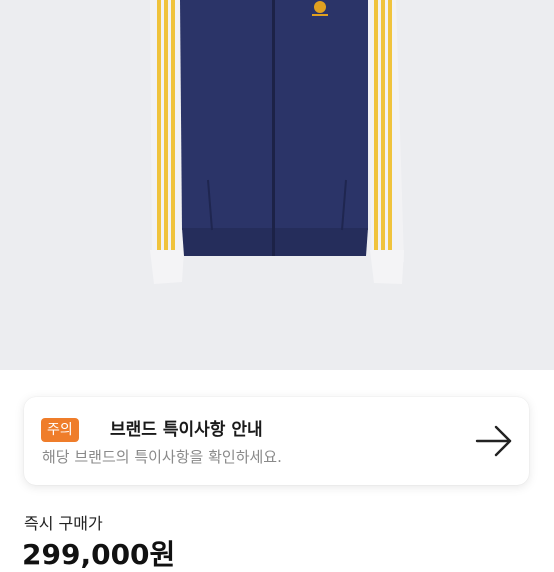 The height and width of the screenshot is (572, 554). Describe the element at coordinates (60, 430) in the screenshot. I see `caution-badge: 주의` at that location.